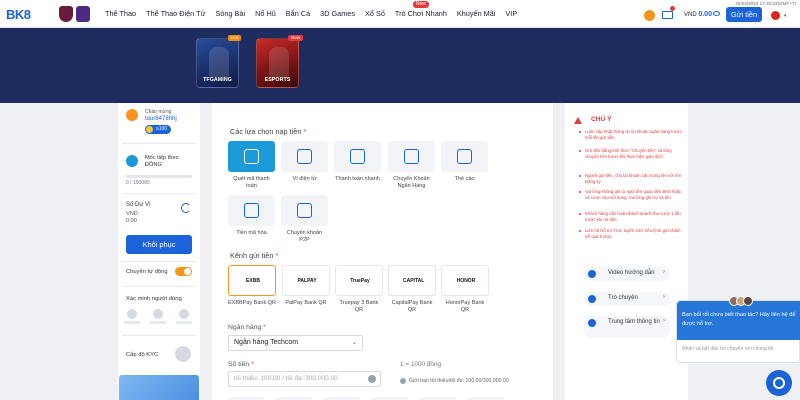 This screenshot has height=400, width=800. I want to click on chat-input: Nhấn và bắt đầu trò chuyện với chúng tôi, so click(739, 349).